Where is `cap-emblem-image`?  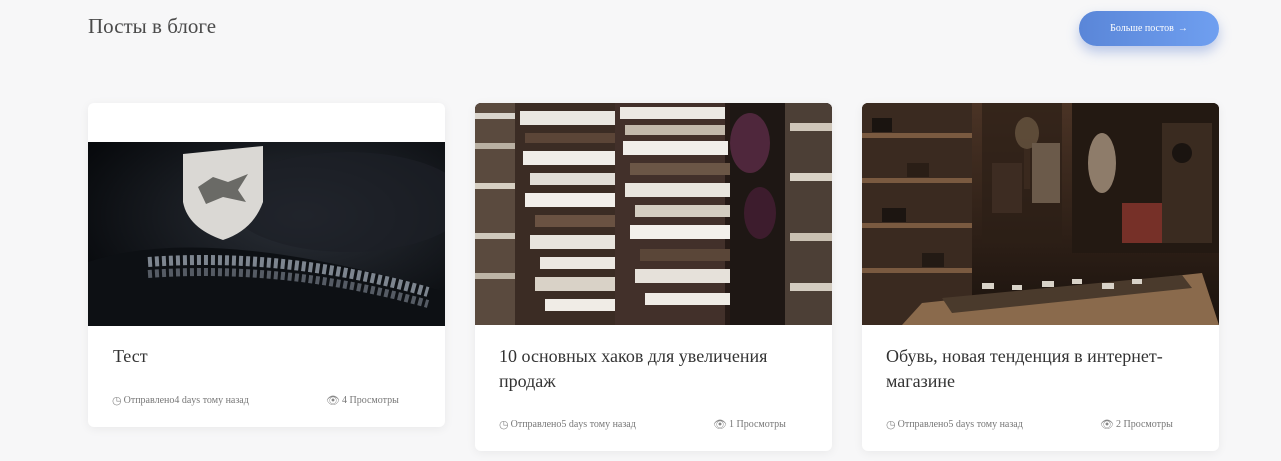 cap-emblem-image is located at coordinates (266, 234).